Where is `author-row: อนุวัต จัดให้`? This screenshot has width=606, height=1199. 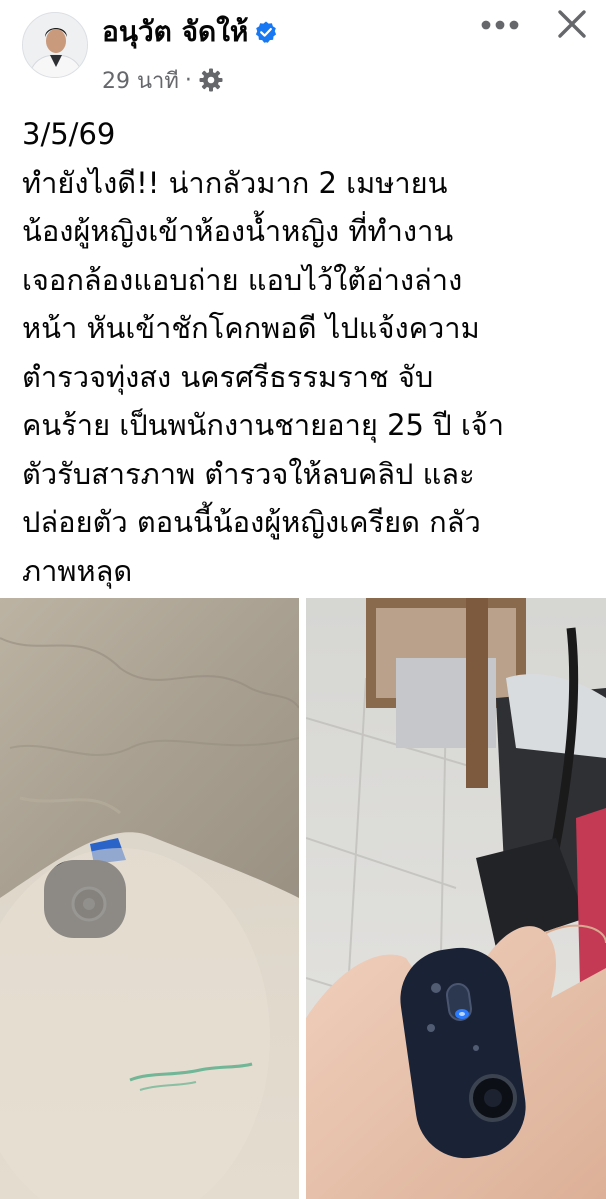 author-row: อนุวัต จัดให้ is located at coordinates (190, 32).